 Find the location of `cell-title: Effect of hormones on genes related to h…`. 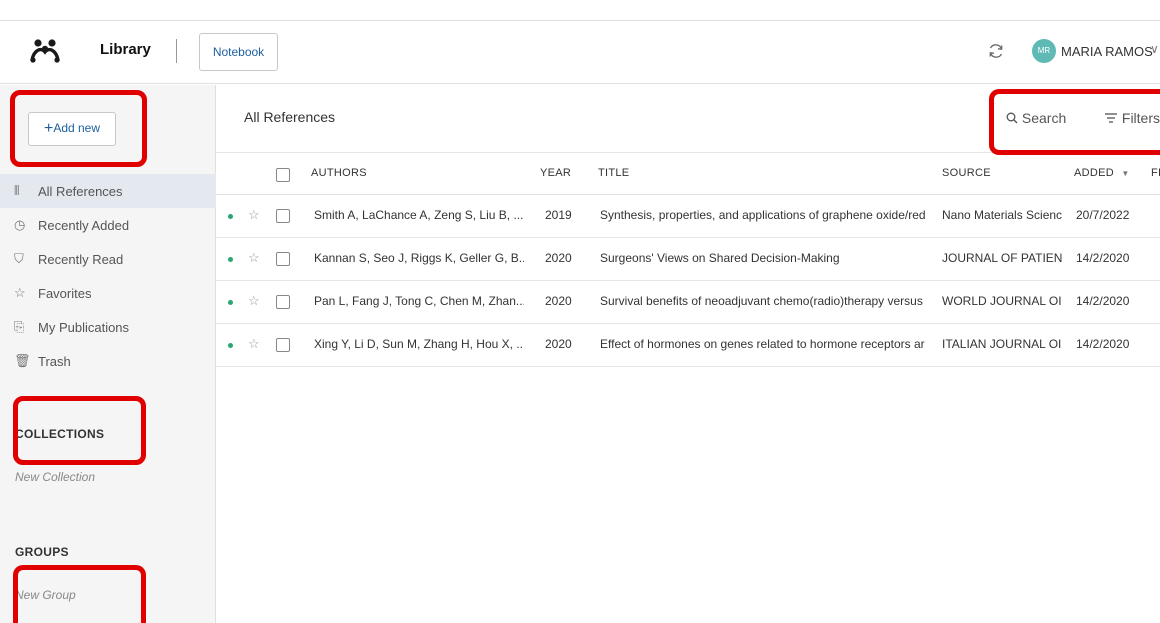

cell-title: Effect of hormones on genes related to h… is located at coordinates (762, 344).